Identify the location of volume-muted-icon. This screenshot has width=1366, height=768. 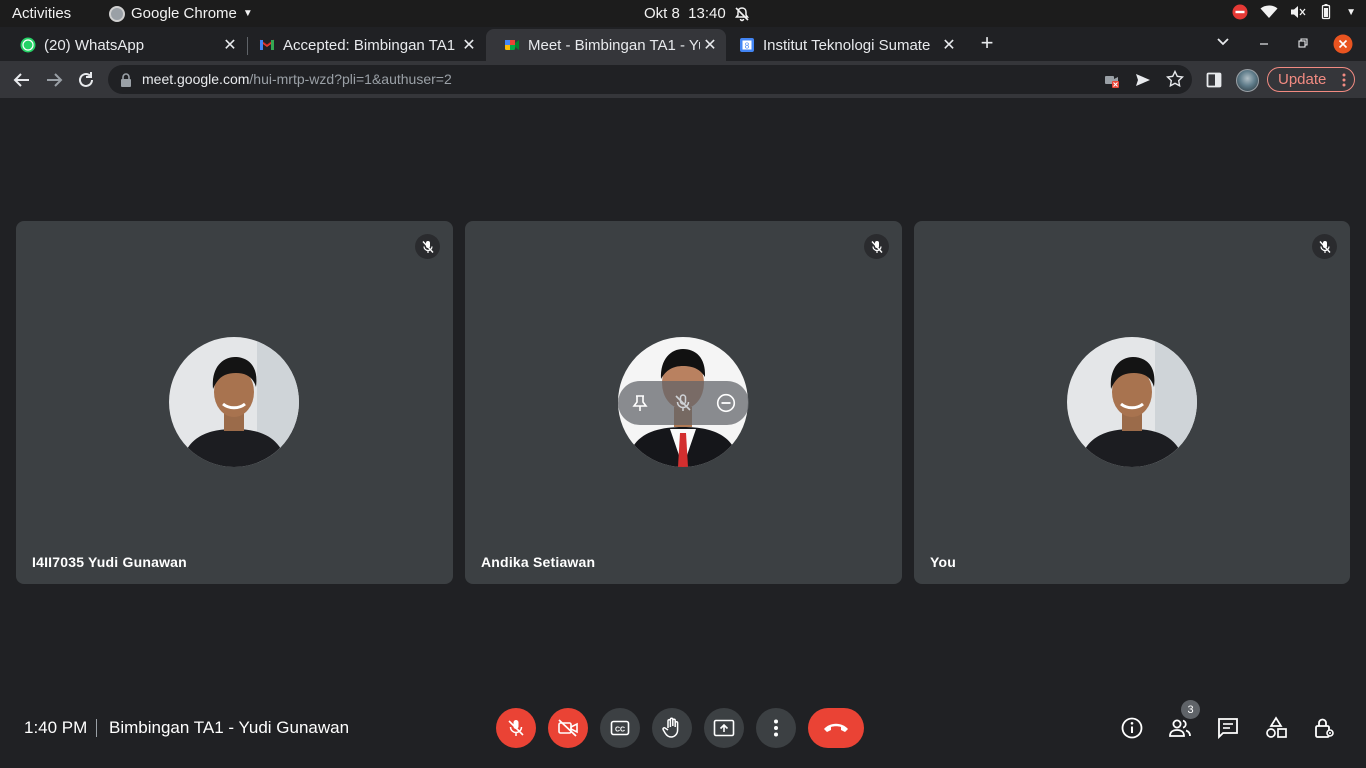
(1298, 12).